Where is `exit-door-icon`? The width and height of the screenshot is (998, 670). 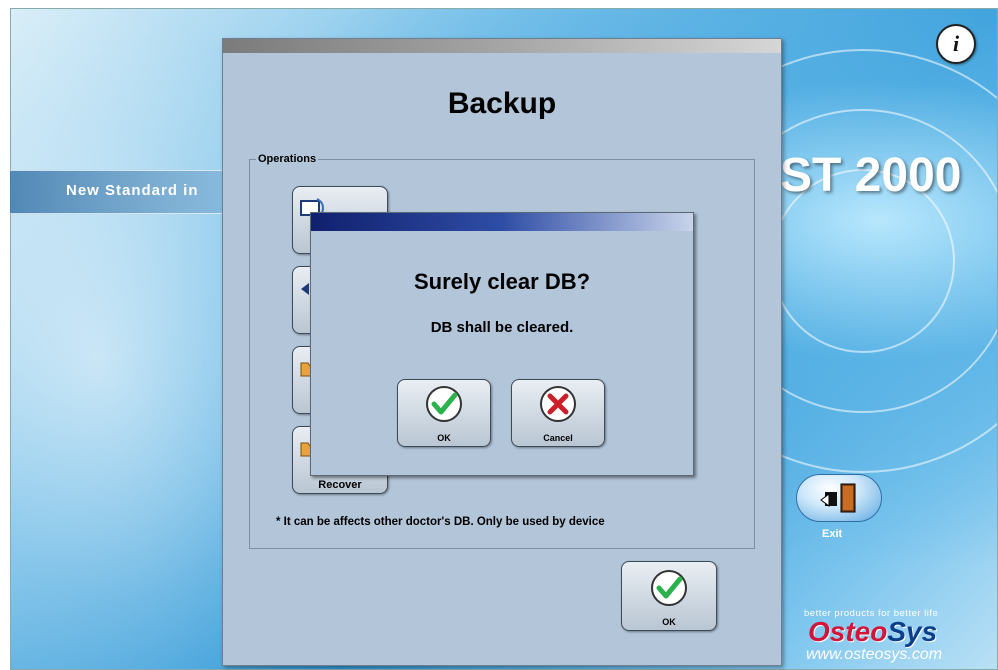 exit-door-icon is located at coordinates (838, 498).